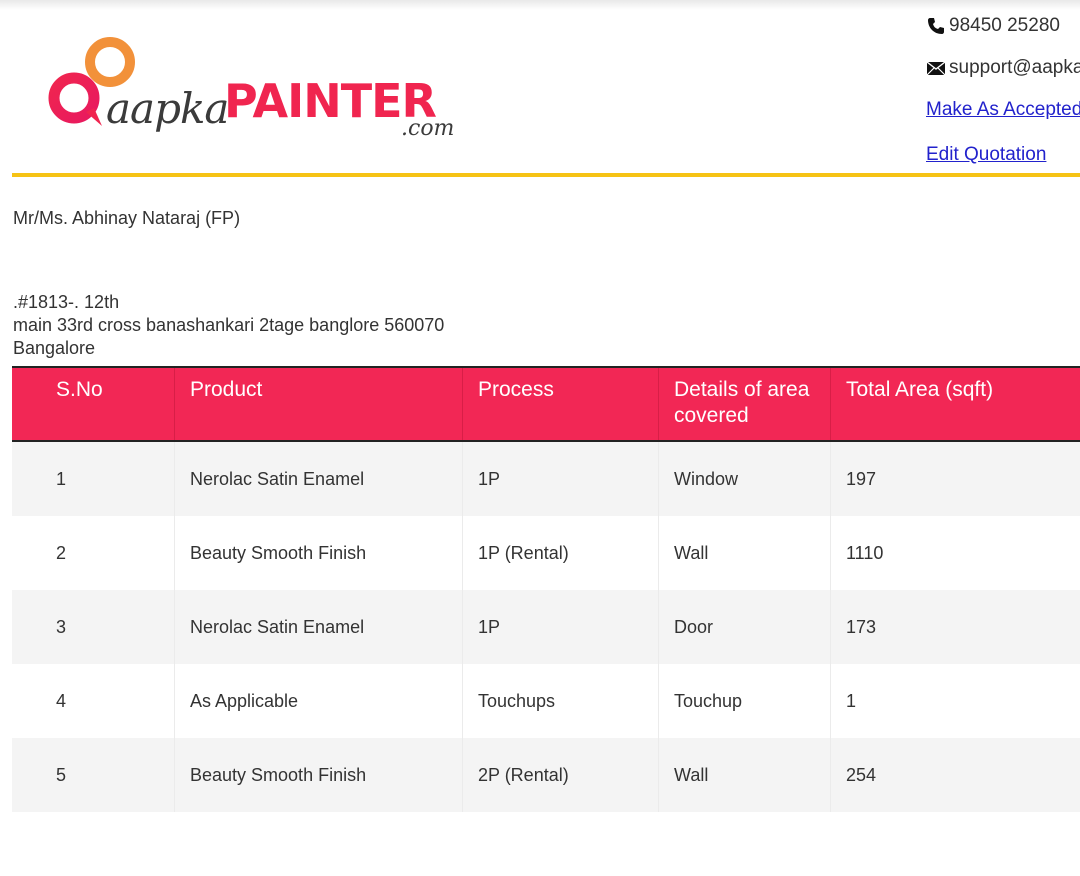  What do you see at coordinates (936, 26) in the screenshot?
I see `phone-icon` at bounding box center [936, 26].